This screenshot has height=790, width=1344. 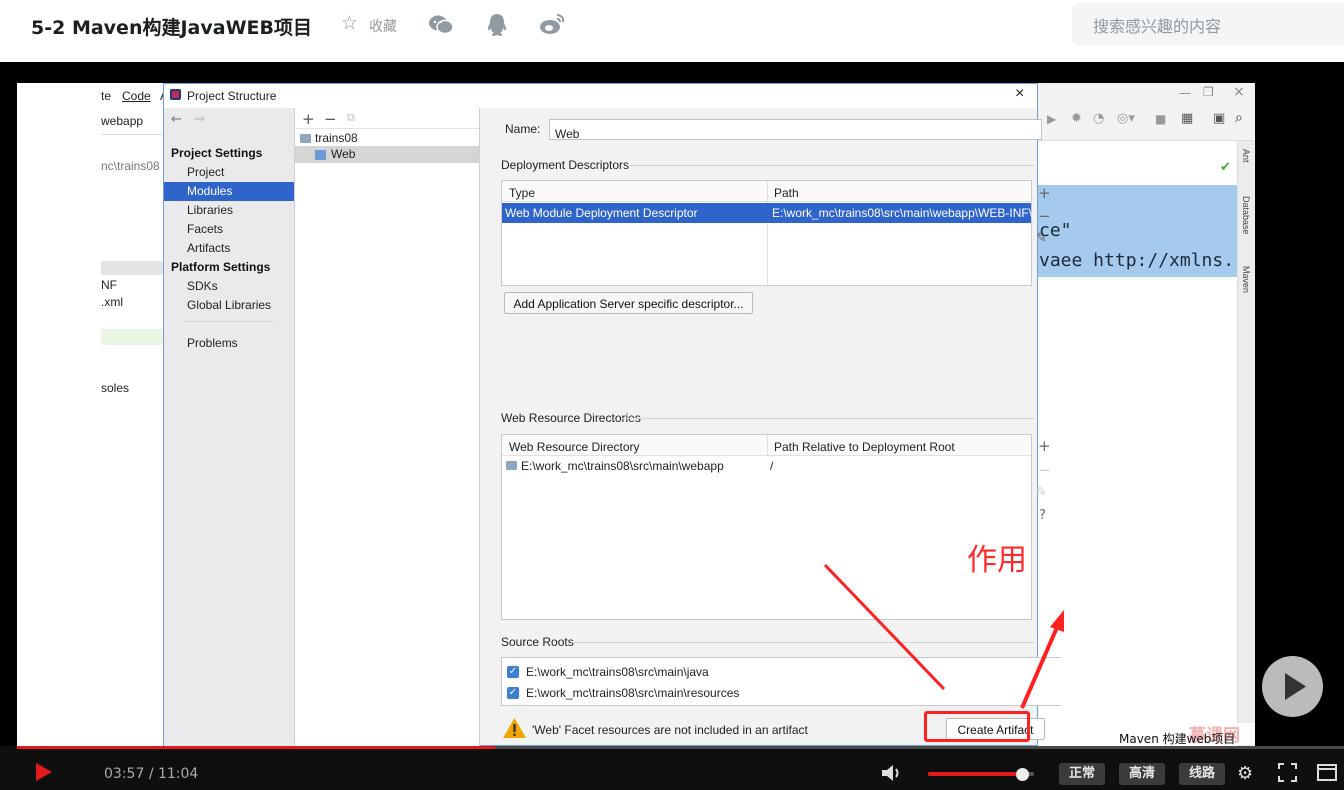 What do you see at coordinates (943, 636) in the screenshot?
I see `annotation-arrows` at bounding box center [943, 636].